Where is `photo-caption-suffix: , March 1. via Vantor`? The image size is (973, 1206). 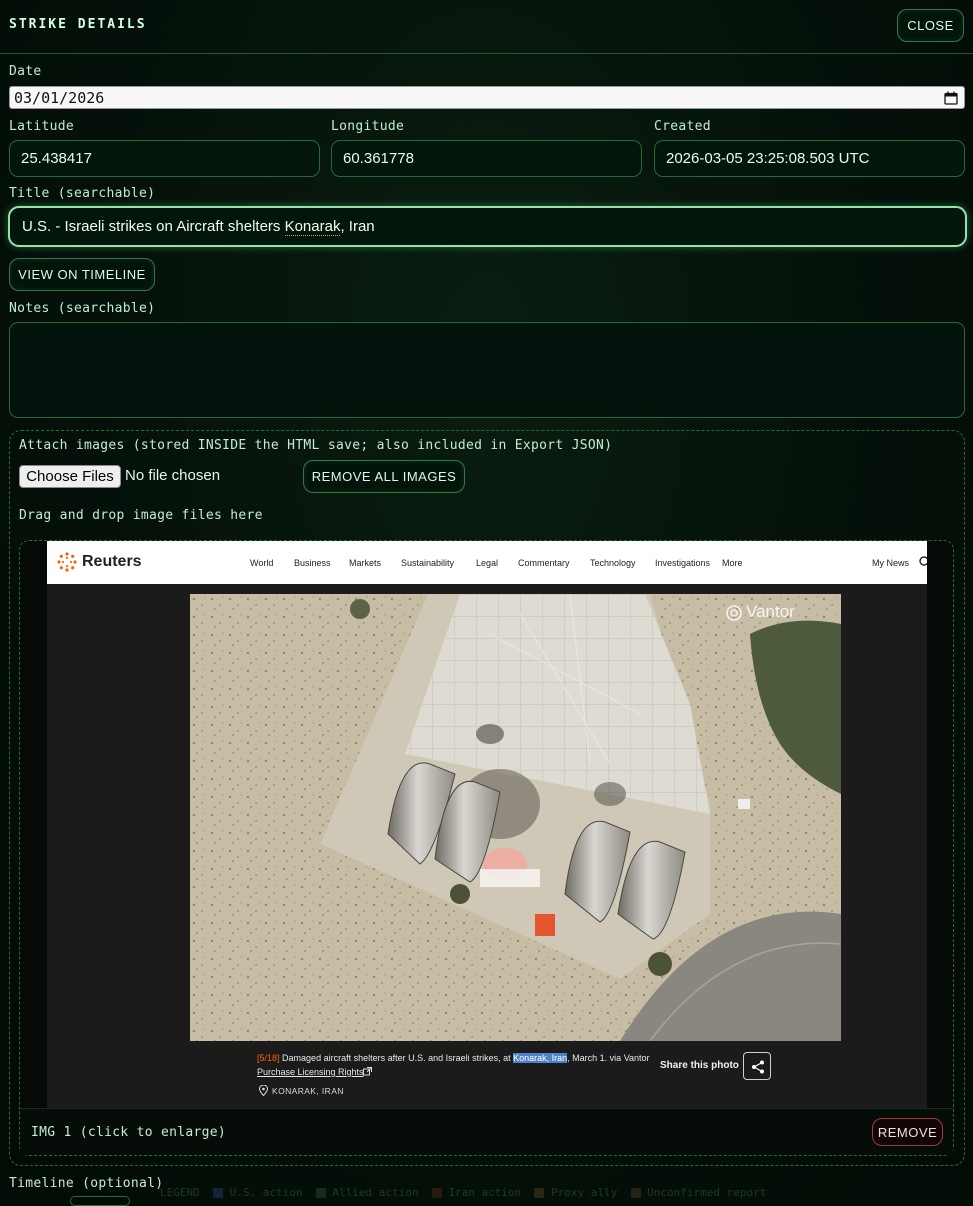
photo-caption-suffix: , March 1. via Vantor is located at coordinates (608, 1058).